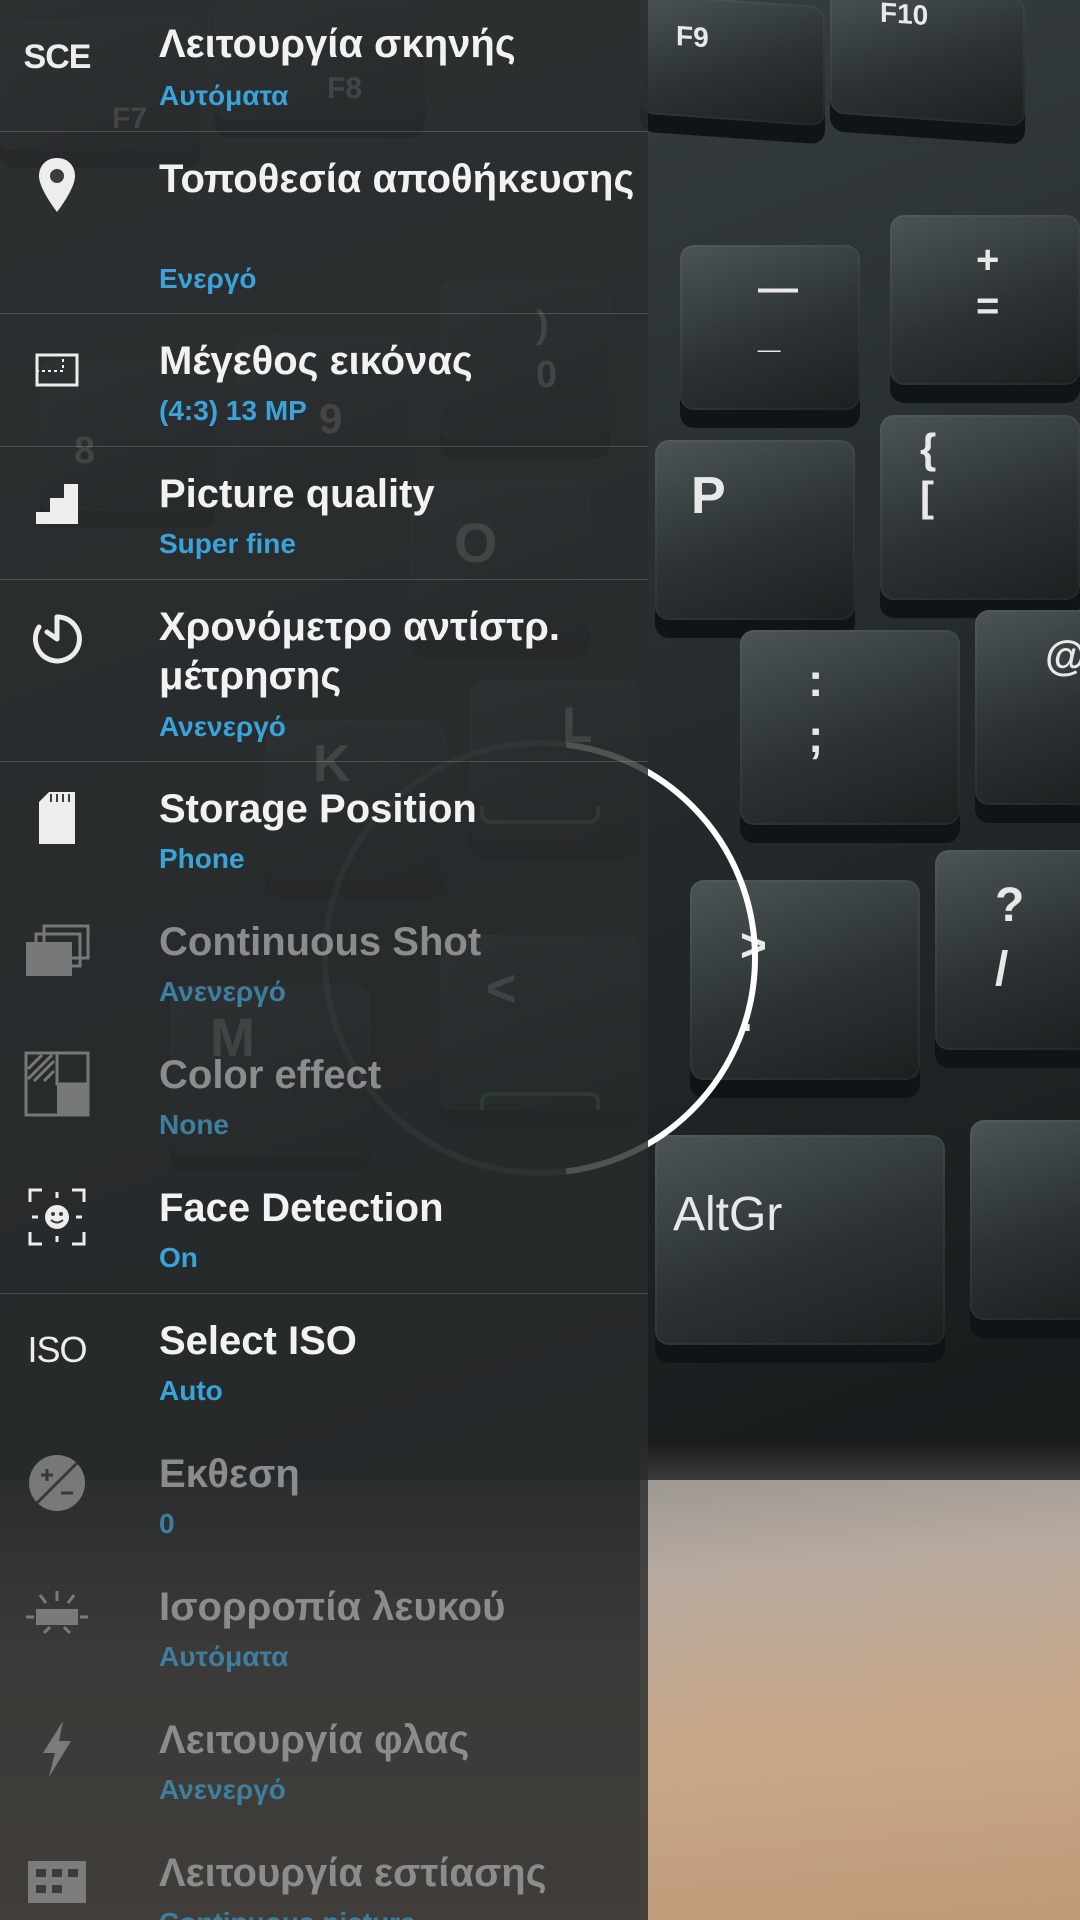 This screenshot has height=1920, width=1080. What do you see at coordinates (778, 311) in the screenshot?
I see `key-label: — _` at bounding box center [778, 311].